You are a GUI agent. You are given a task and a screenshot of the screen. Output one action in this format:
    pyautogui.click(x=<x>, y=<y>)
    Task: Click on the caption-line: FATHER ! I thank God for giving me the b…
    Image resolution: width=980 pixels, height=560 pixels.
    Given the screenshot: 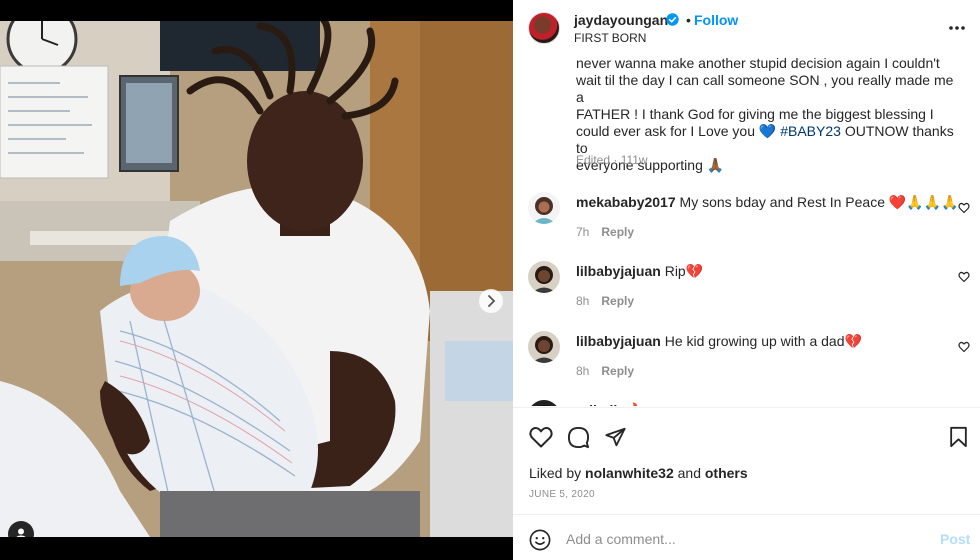 What is the action you would take?
    pyautogui.click(x=755, y=114)
    